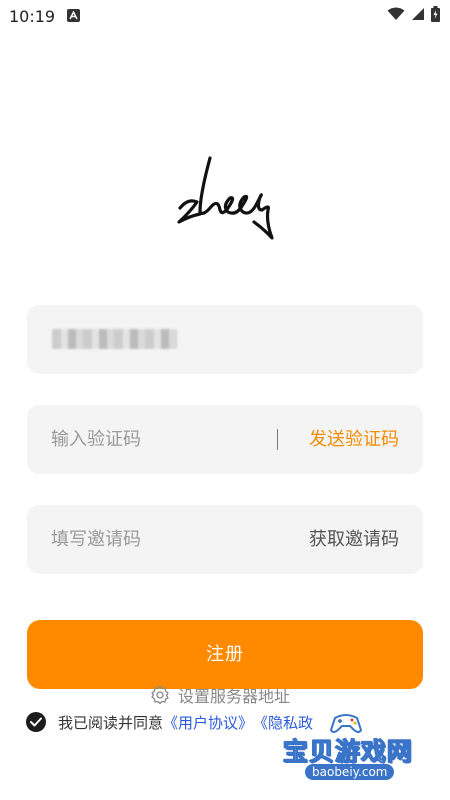  I want to click on wifi-icon, so click(396, 13).